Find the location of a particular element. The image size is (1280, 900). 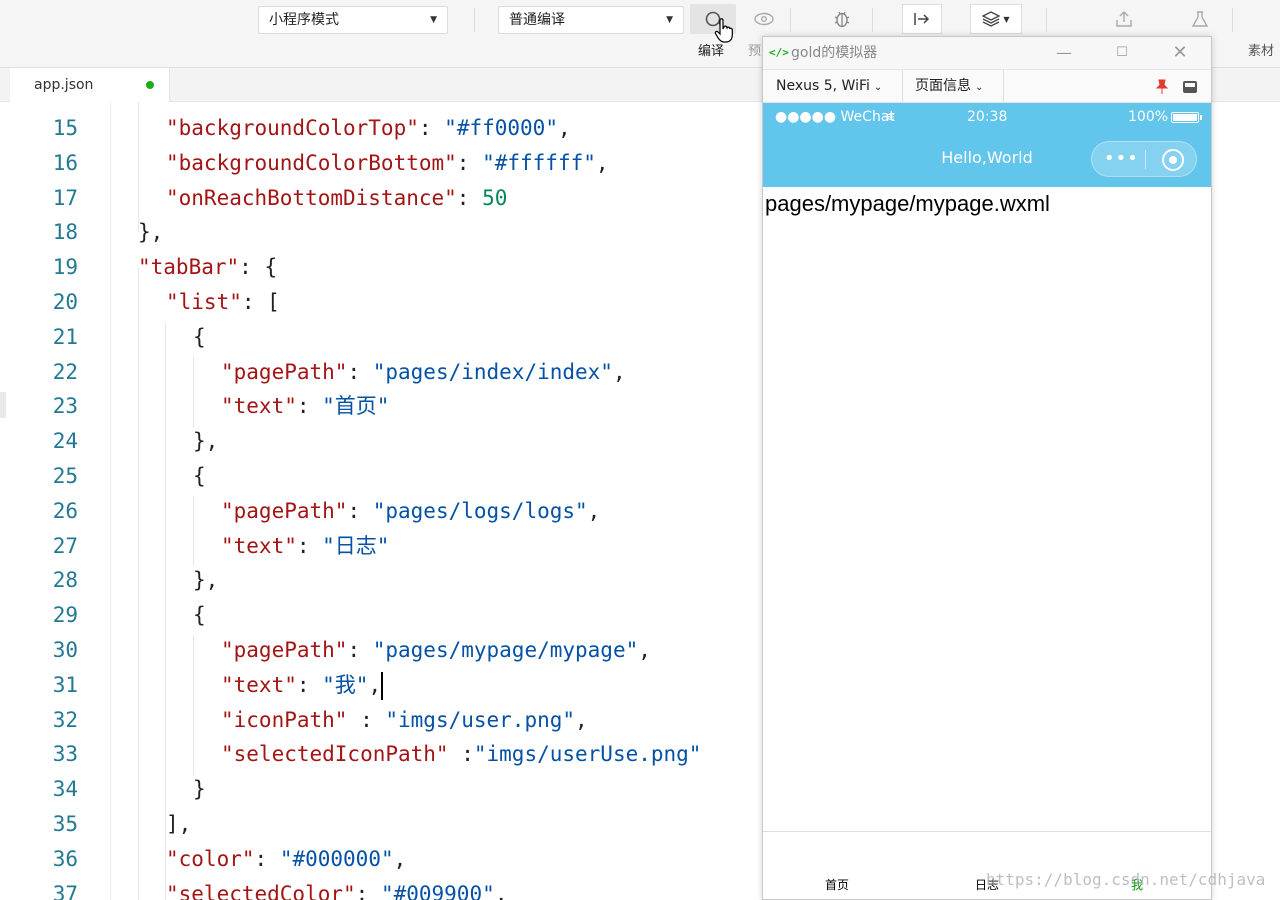

preview-button is located at coordinates (764, 19).